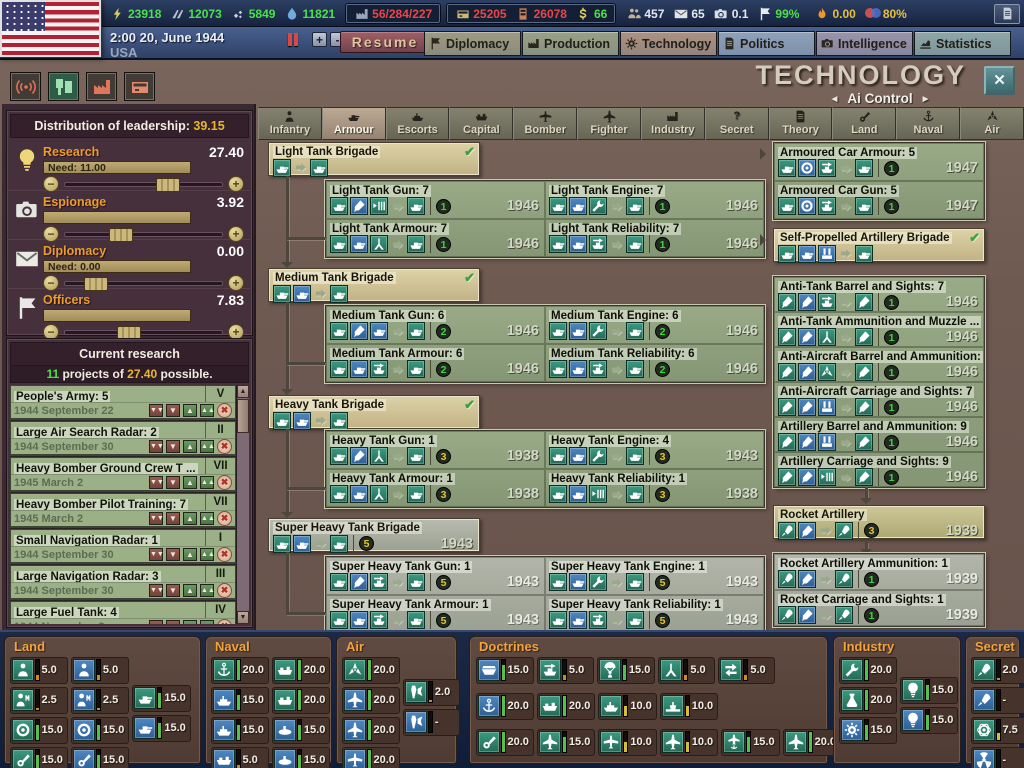 Image resolution: width=1024 pixels, height=768 pixels. What do you see at coordinates (301, 730) in the screenshot?
I see `sub-tech-summary: 15.0` at bounding box center [301, 730].